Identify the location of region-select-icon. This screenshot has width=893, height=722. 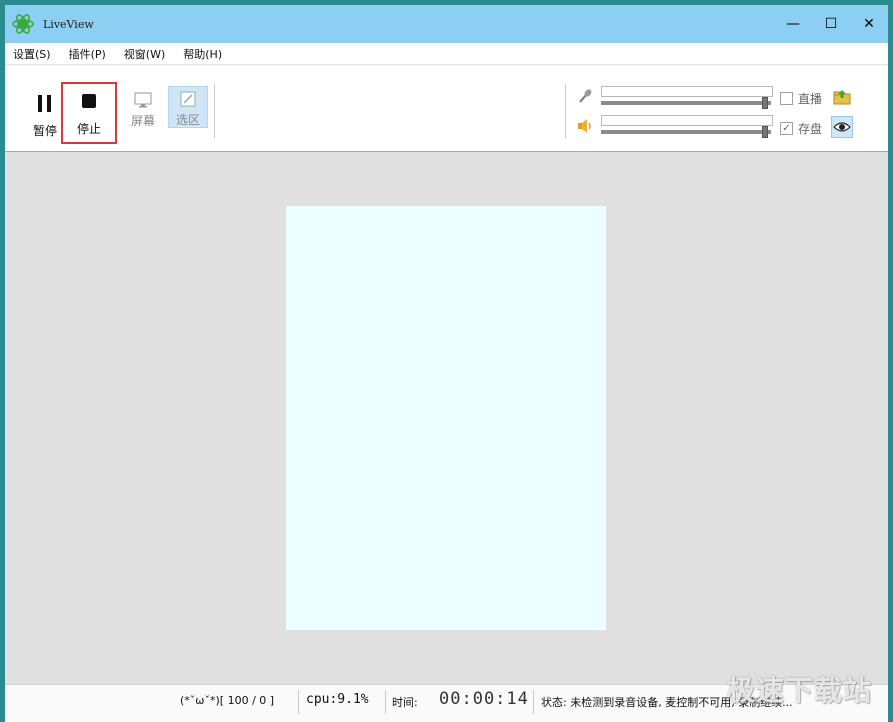
(188, 99).